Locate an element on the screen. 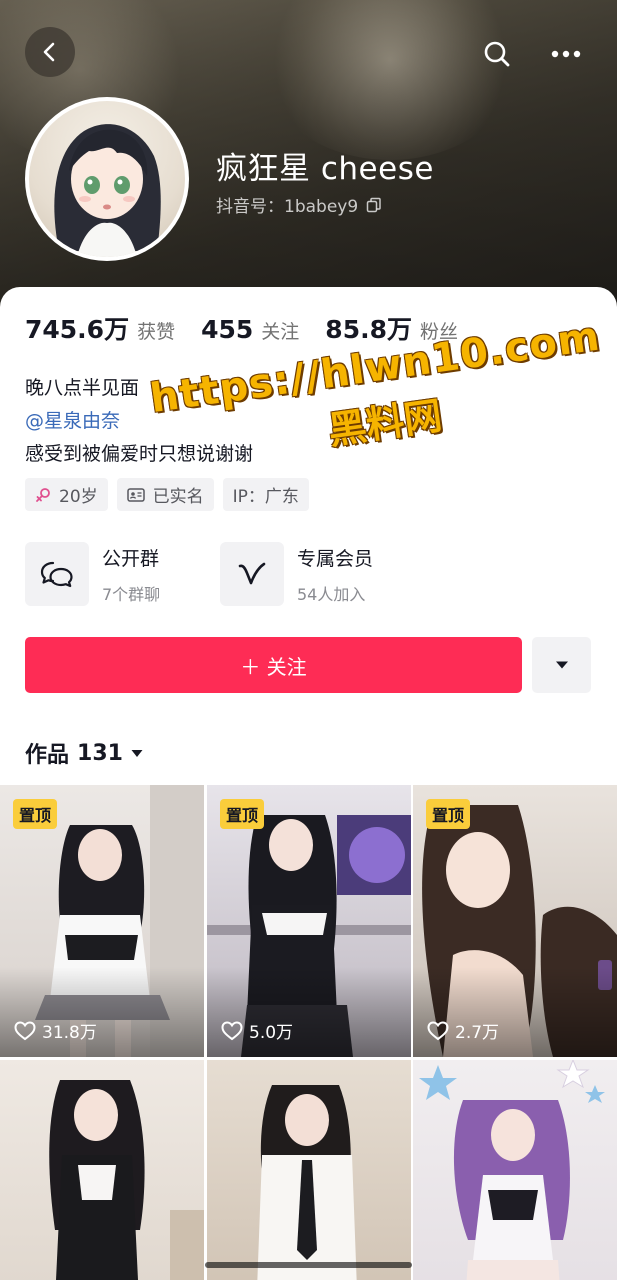 The width and height of the screenshot is (617, 1280). like-count: 31.8万 is located at coordinates (69, 1033).